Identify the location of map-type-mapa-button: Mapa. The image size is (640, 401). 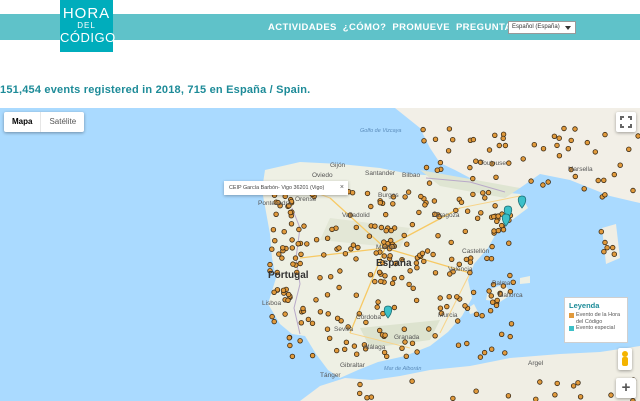
(22, 122).